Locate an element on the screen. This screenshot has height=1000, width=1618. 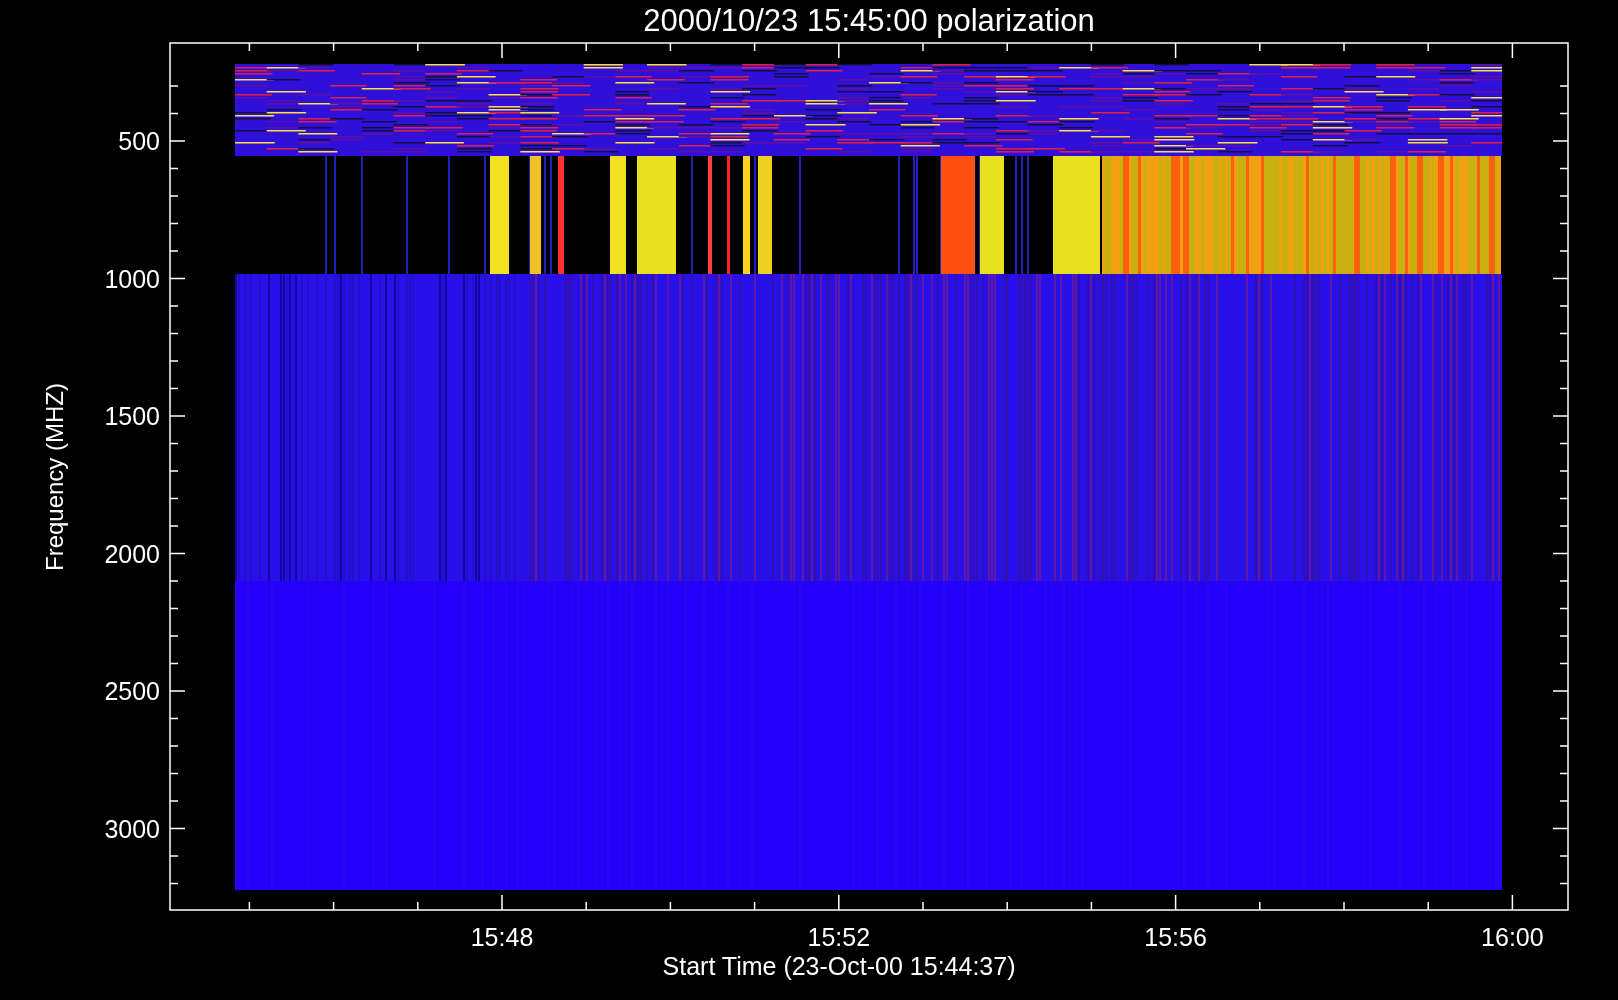
tick-label: 2000 is located at coordinates (132, 553).